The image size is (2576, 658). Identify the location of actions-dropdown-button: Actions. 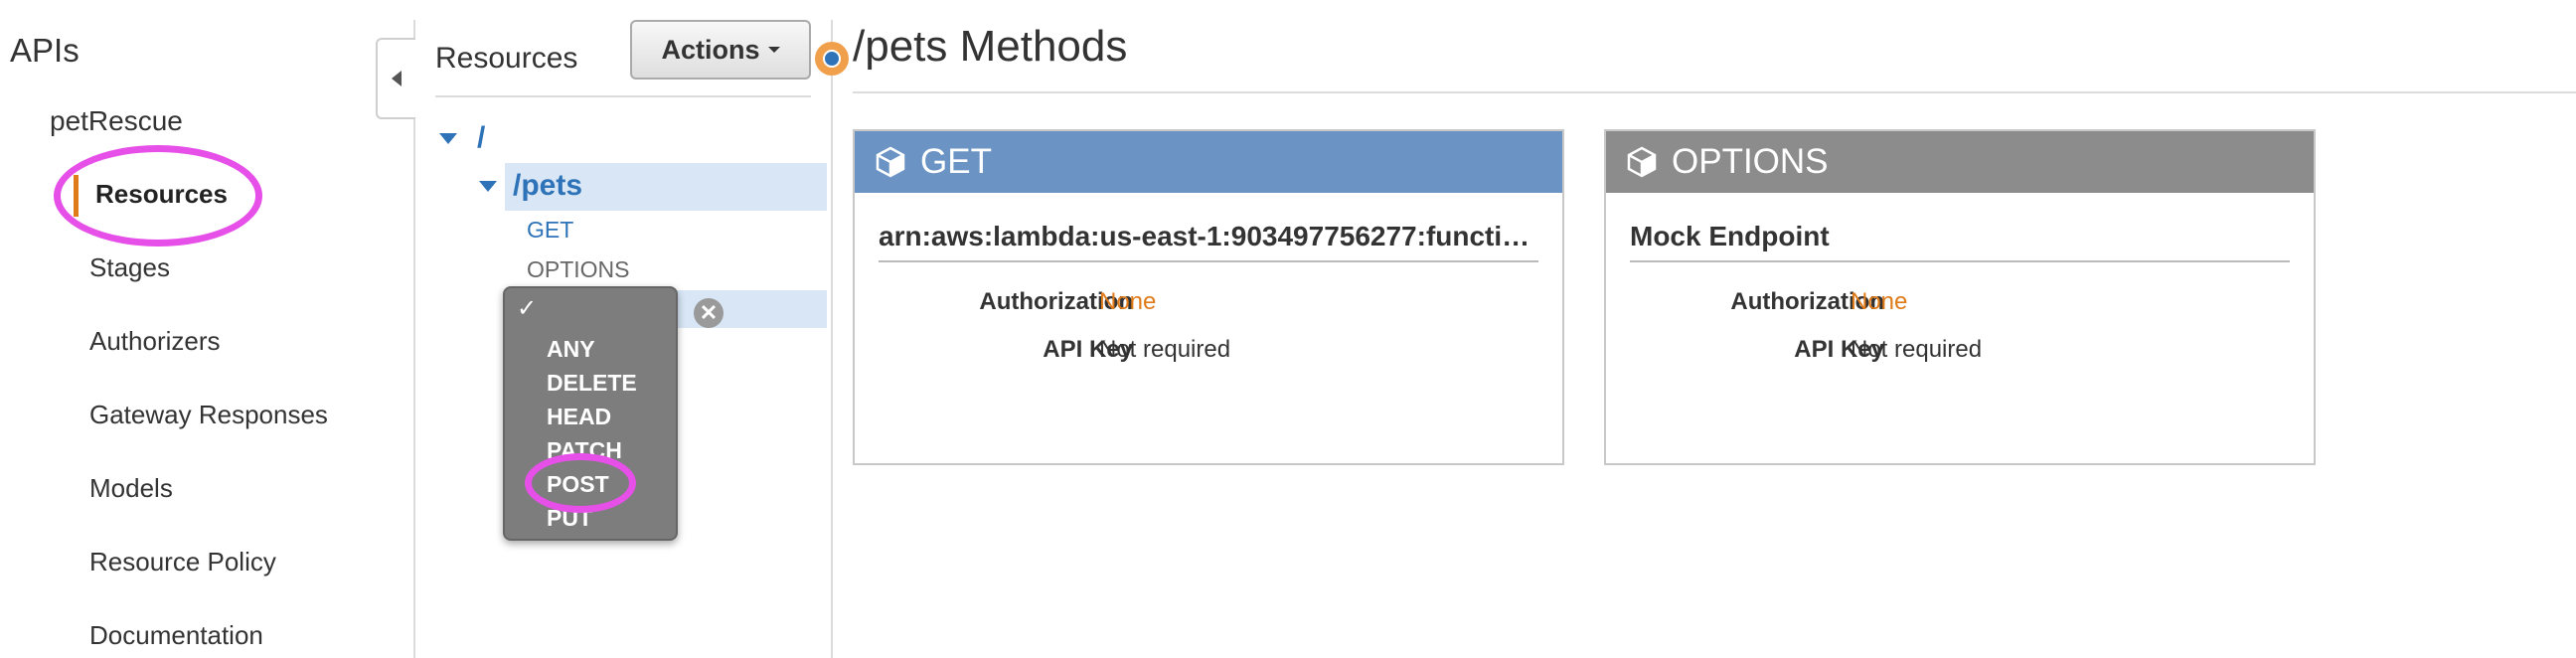
(720, 50).